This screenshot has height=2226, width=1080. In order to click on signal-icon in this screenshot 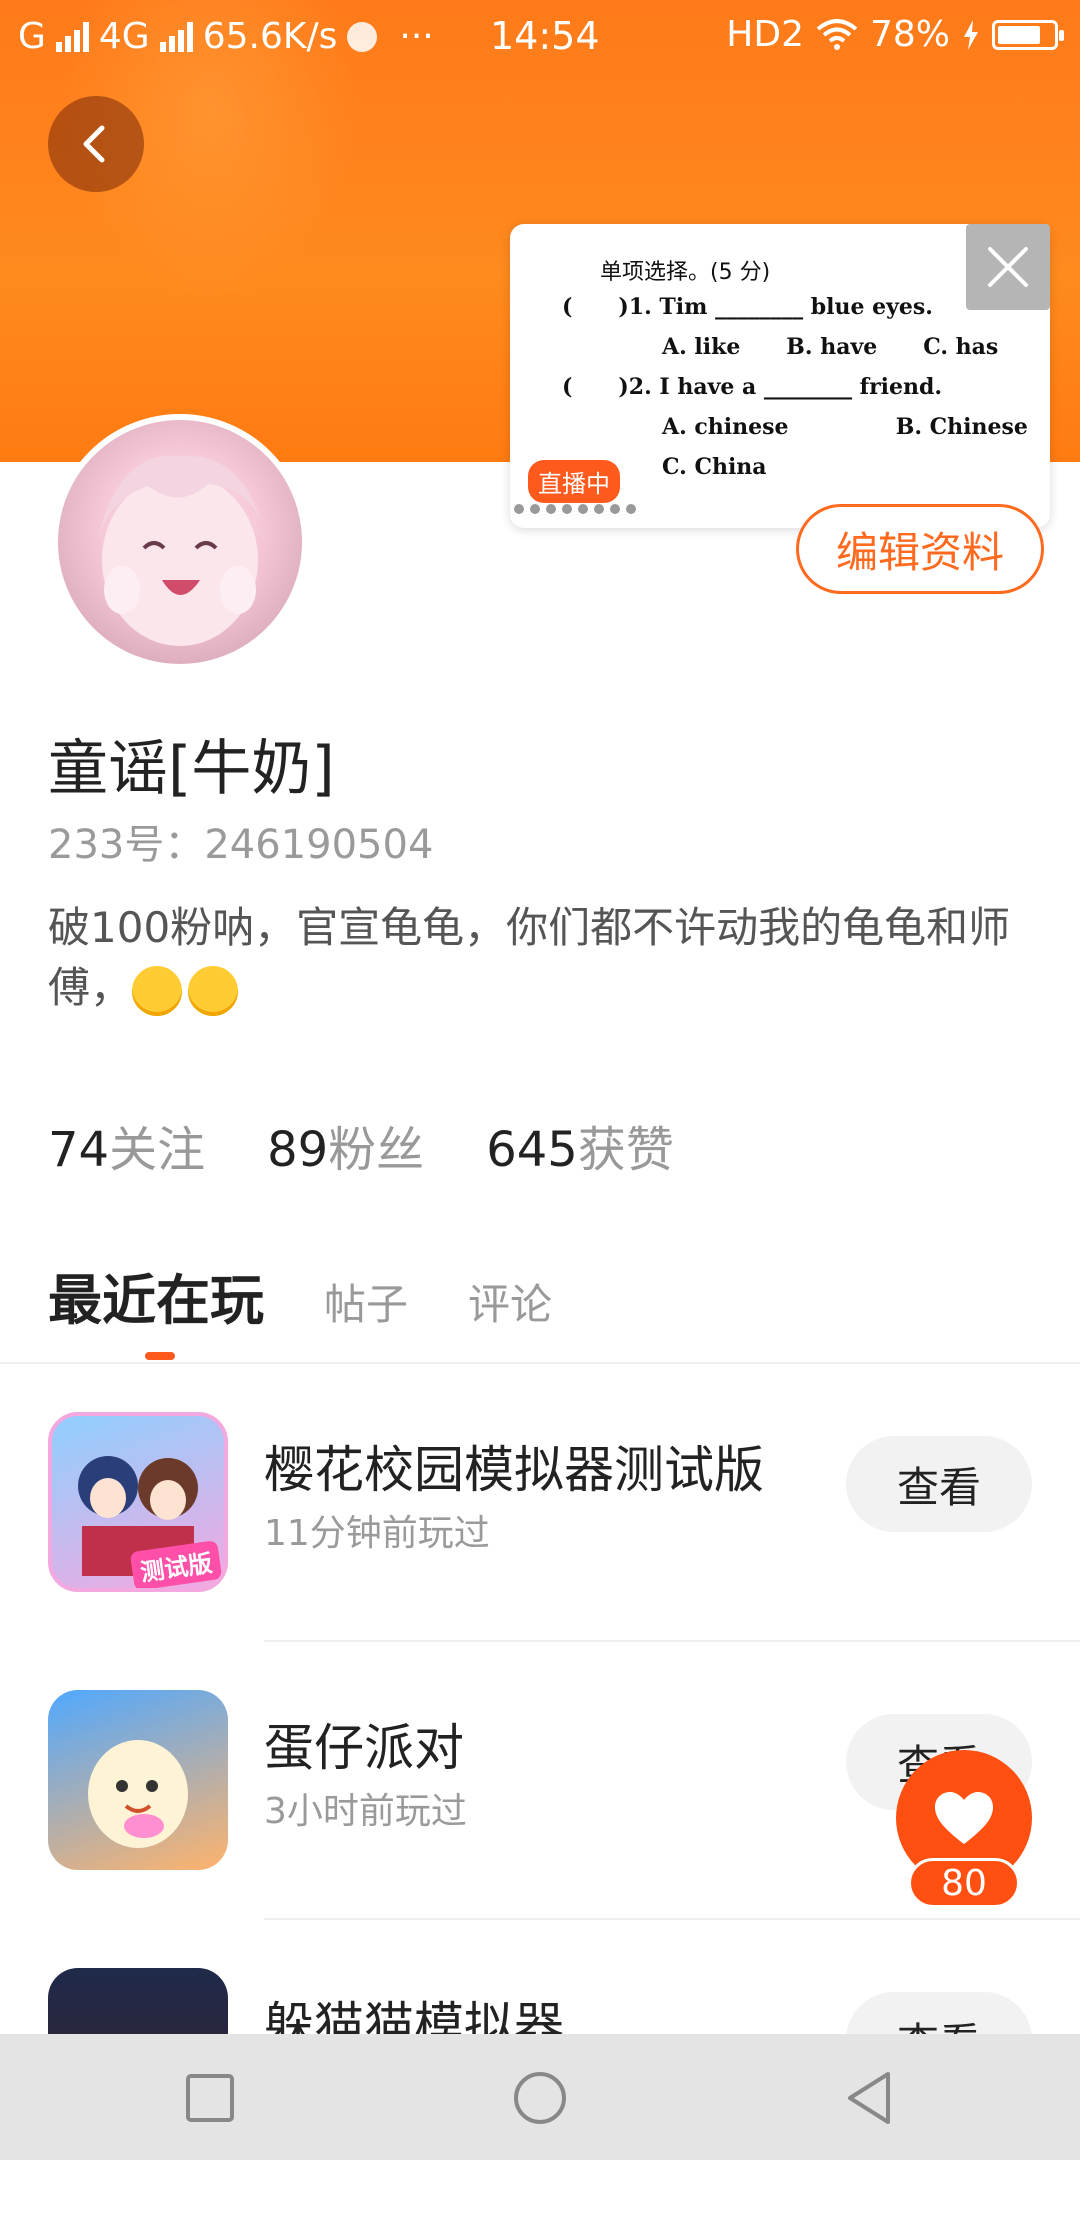, I will do `click(72, 36)`.